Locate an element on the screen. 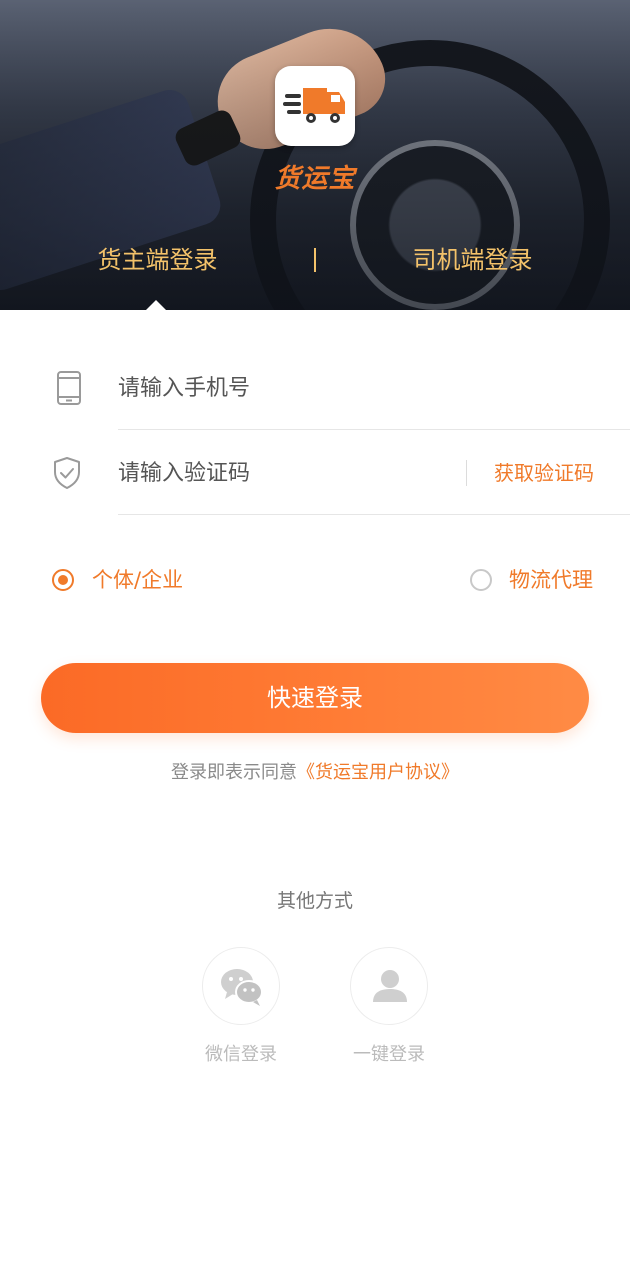 The height and width of the screenshot is (1280, 630). code-separator is located at coordinates (466, 473).